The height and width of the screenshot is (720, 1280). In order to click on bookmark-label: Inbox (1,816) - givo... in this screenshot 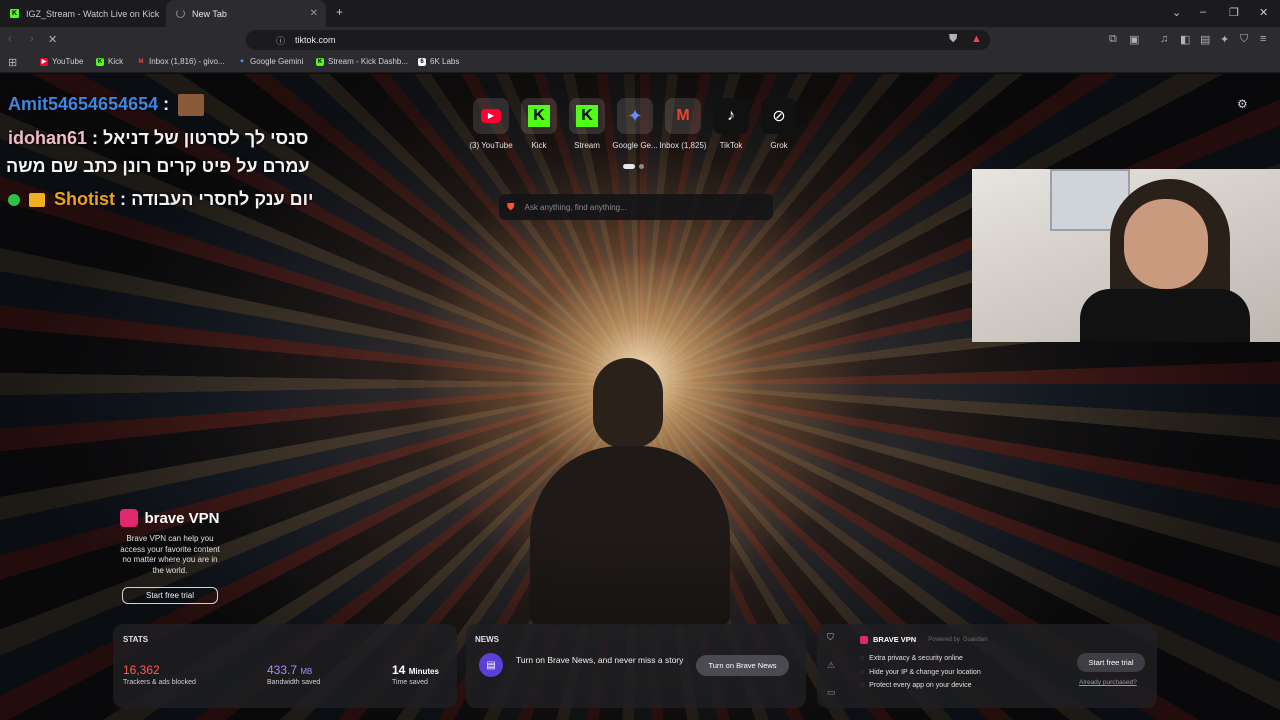, I will do `click(187, 61)`.